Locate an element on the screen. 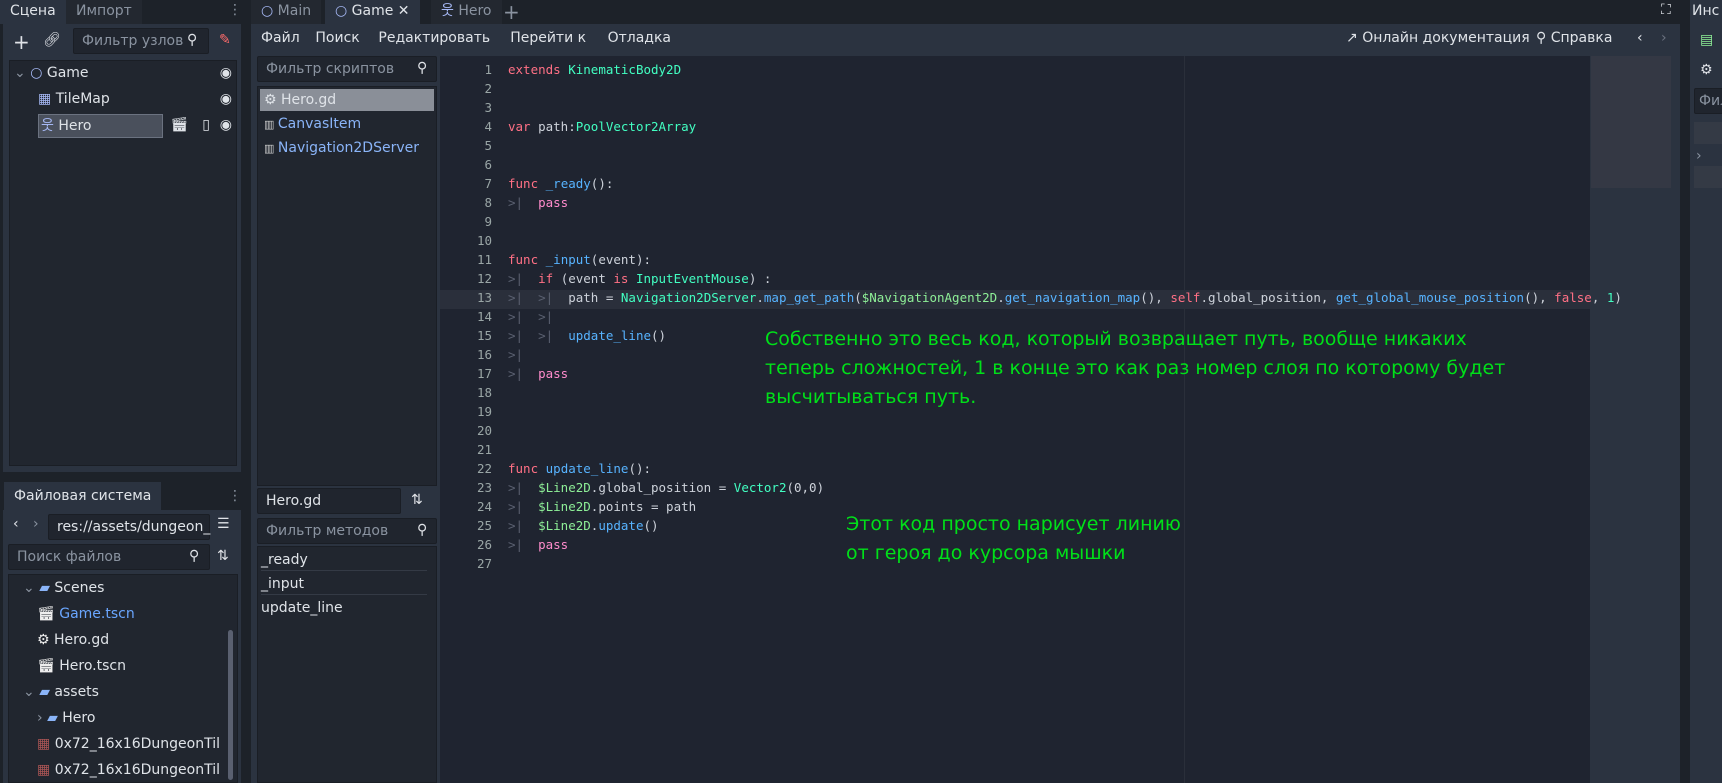  image-icon: ▦ is located at coordinates (46, 770).